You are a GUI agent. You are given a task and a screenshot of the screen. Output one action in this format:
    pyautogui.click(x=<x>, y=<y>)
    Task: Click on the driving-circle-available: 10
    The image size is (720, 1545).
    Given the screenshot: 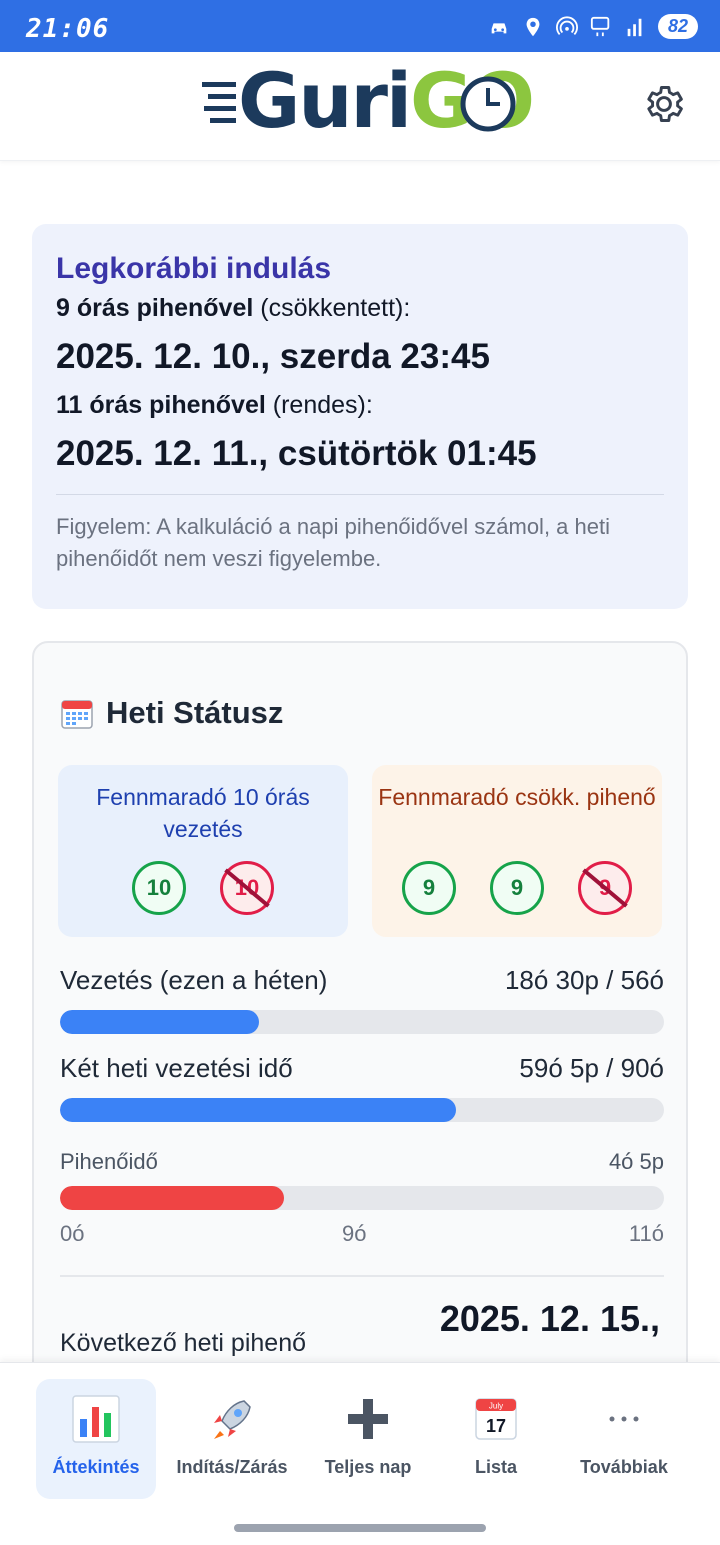 What is the action you would take?
    pyautogui.click(x=159, y=888)
    